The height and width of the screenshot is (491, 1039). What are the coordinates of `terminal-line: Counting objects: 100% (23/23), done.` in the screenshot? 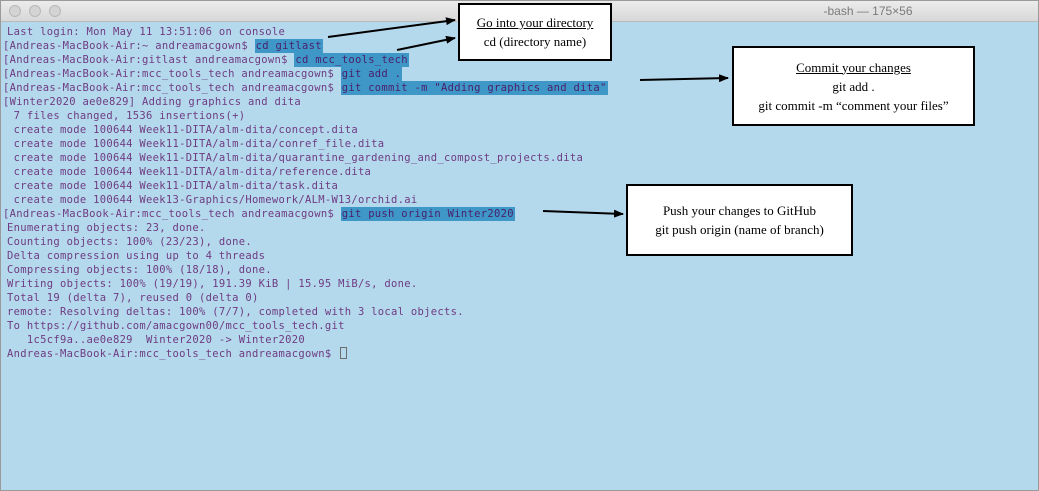 It's located at (129, 242).